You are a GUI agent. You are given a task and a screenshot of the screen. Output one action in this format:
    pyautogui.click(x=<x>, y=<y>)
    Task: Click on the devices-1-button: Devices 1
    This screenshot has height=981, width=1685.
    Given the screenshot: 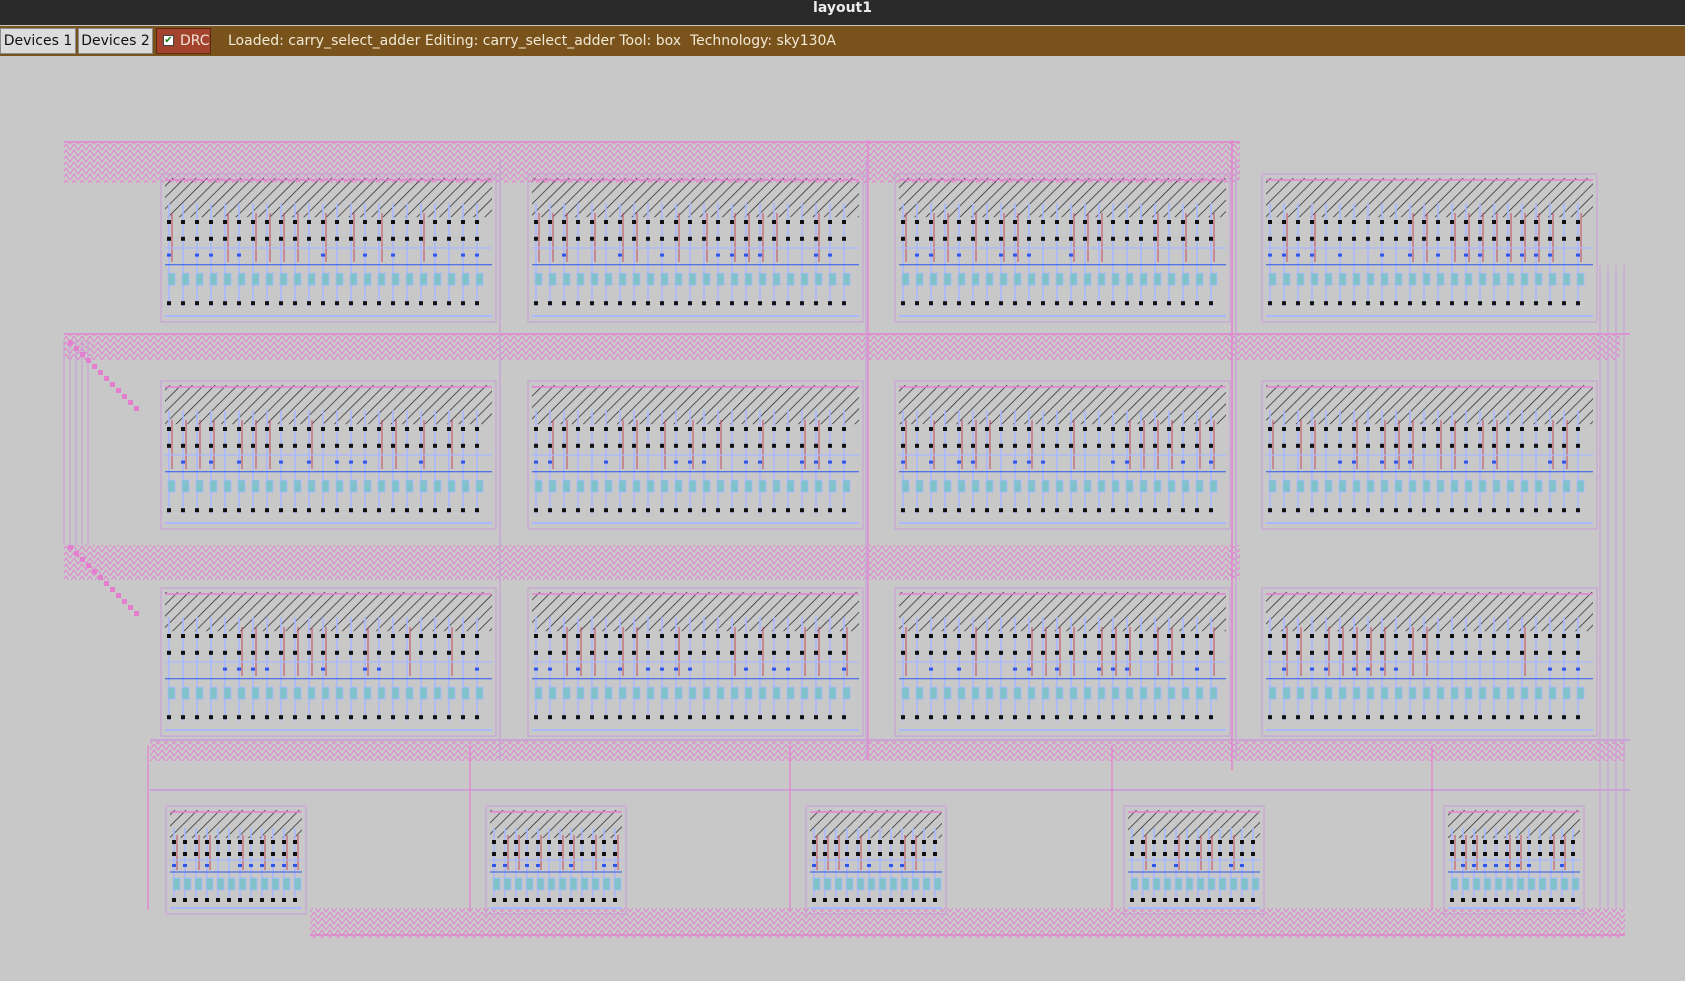 What is the action you would take?
    pyautogui.click(x=38, y=41)
    